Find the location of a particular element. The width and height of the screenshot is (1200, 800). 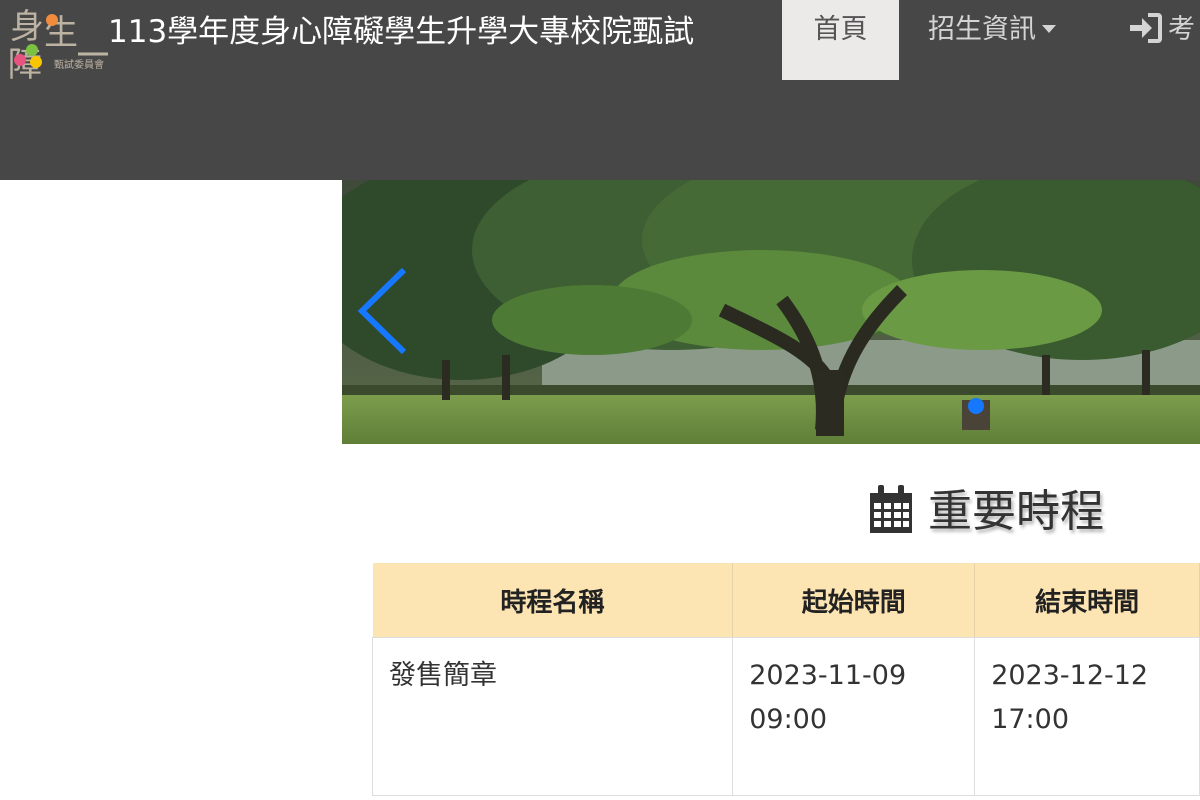

end-date-text: 2023-12-12 is located at coordinates (1070, 675).